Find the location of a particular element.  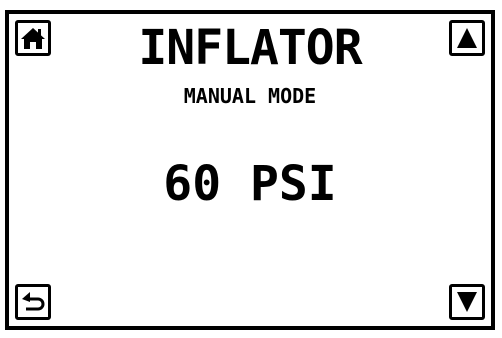

pressure-readout: 60 PSI is located at coordinates (250, 184).